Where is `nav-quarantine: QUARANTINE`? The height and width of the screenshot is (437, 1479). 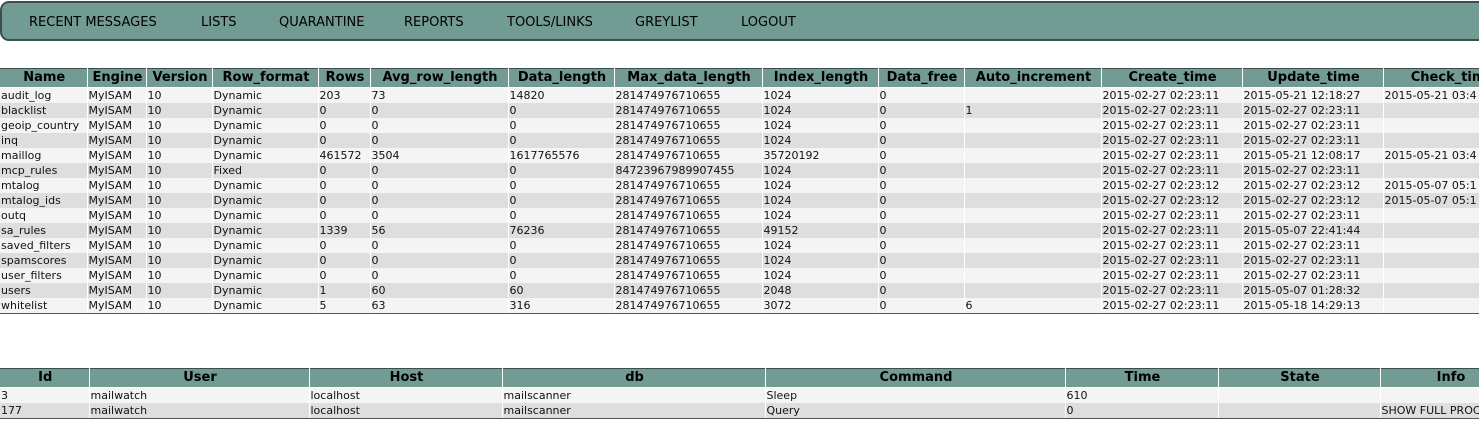
nav-quarantine: QUARANTINE is located at coordinates (321, 22).